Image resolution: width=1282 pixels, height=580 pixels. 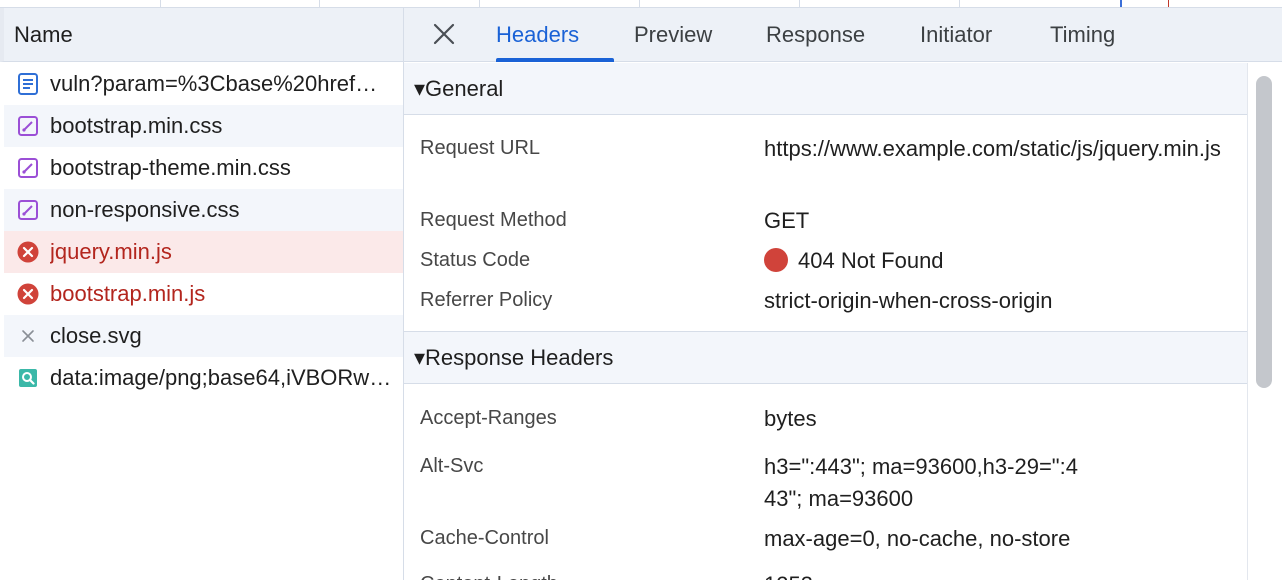 What do you see at coordinates (136, 125) in the screenshot?
I see `request-name: bootstrap.min.css` at bounding box center [136, 125].